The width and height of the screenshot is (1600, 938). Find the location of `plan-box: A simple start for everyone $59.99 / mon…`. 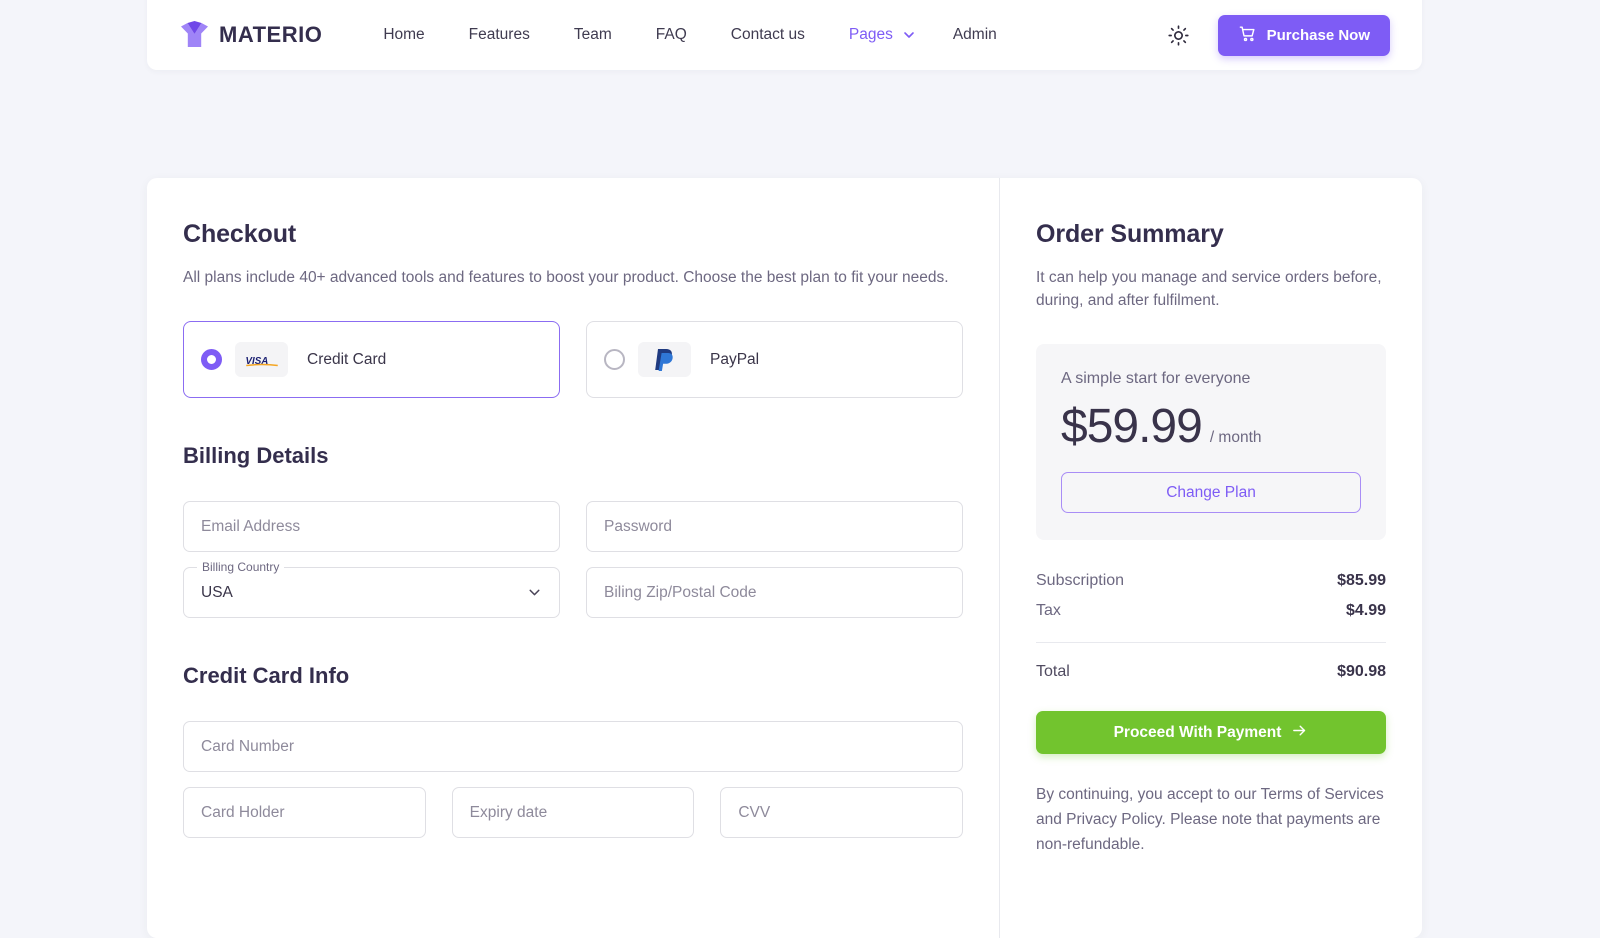

plan-box: A simple start for everyone $59.99 / mon… is located at coordinates (1211, 442).